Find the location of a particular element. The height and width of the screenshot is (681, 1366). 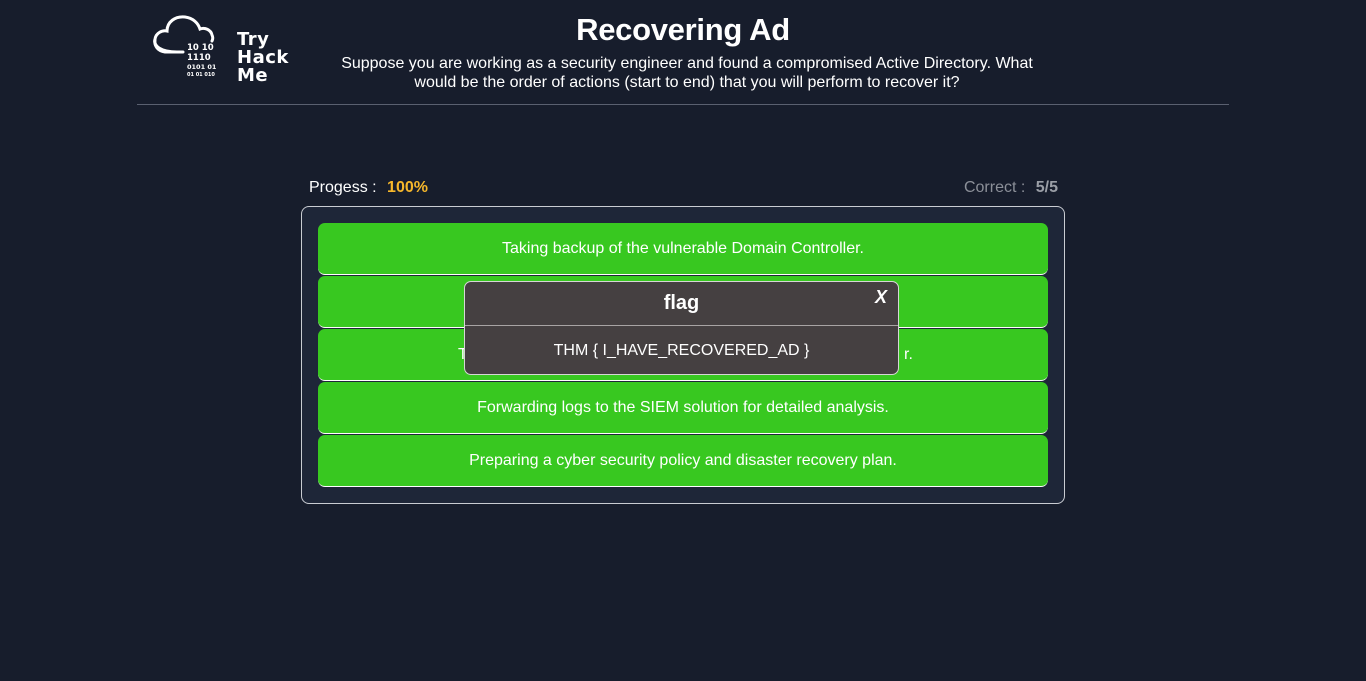

binary-line-3: 0101 01 is located at coordinates (202, 67).